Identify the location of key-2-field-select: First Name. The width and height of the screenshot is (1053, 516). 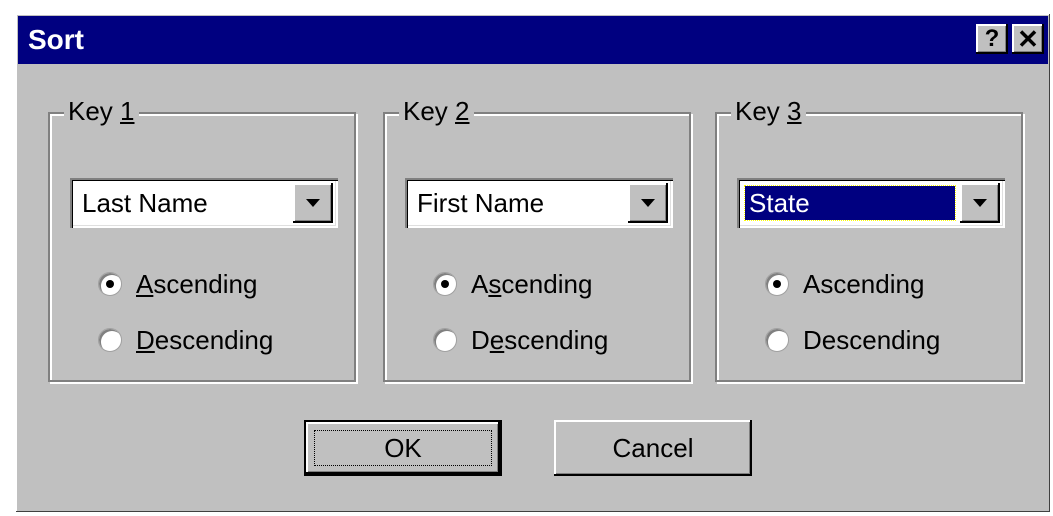
(539, 203).